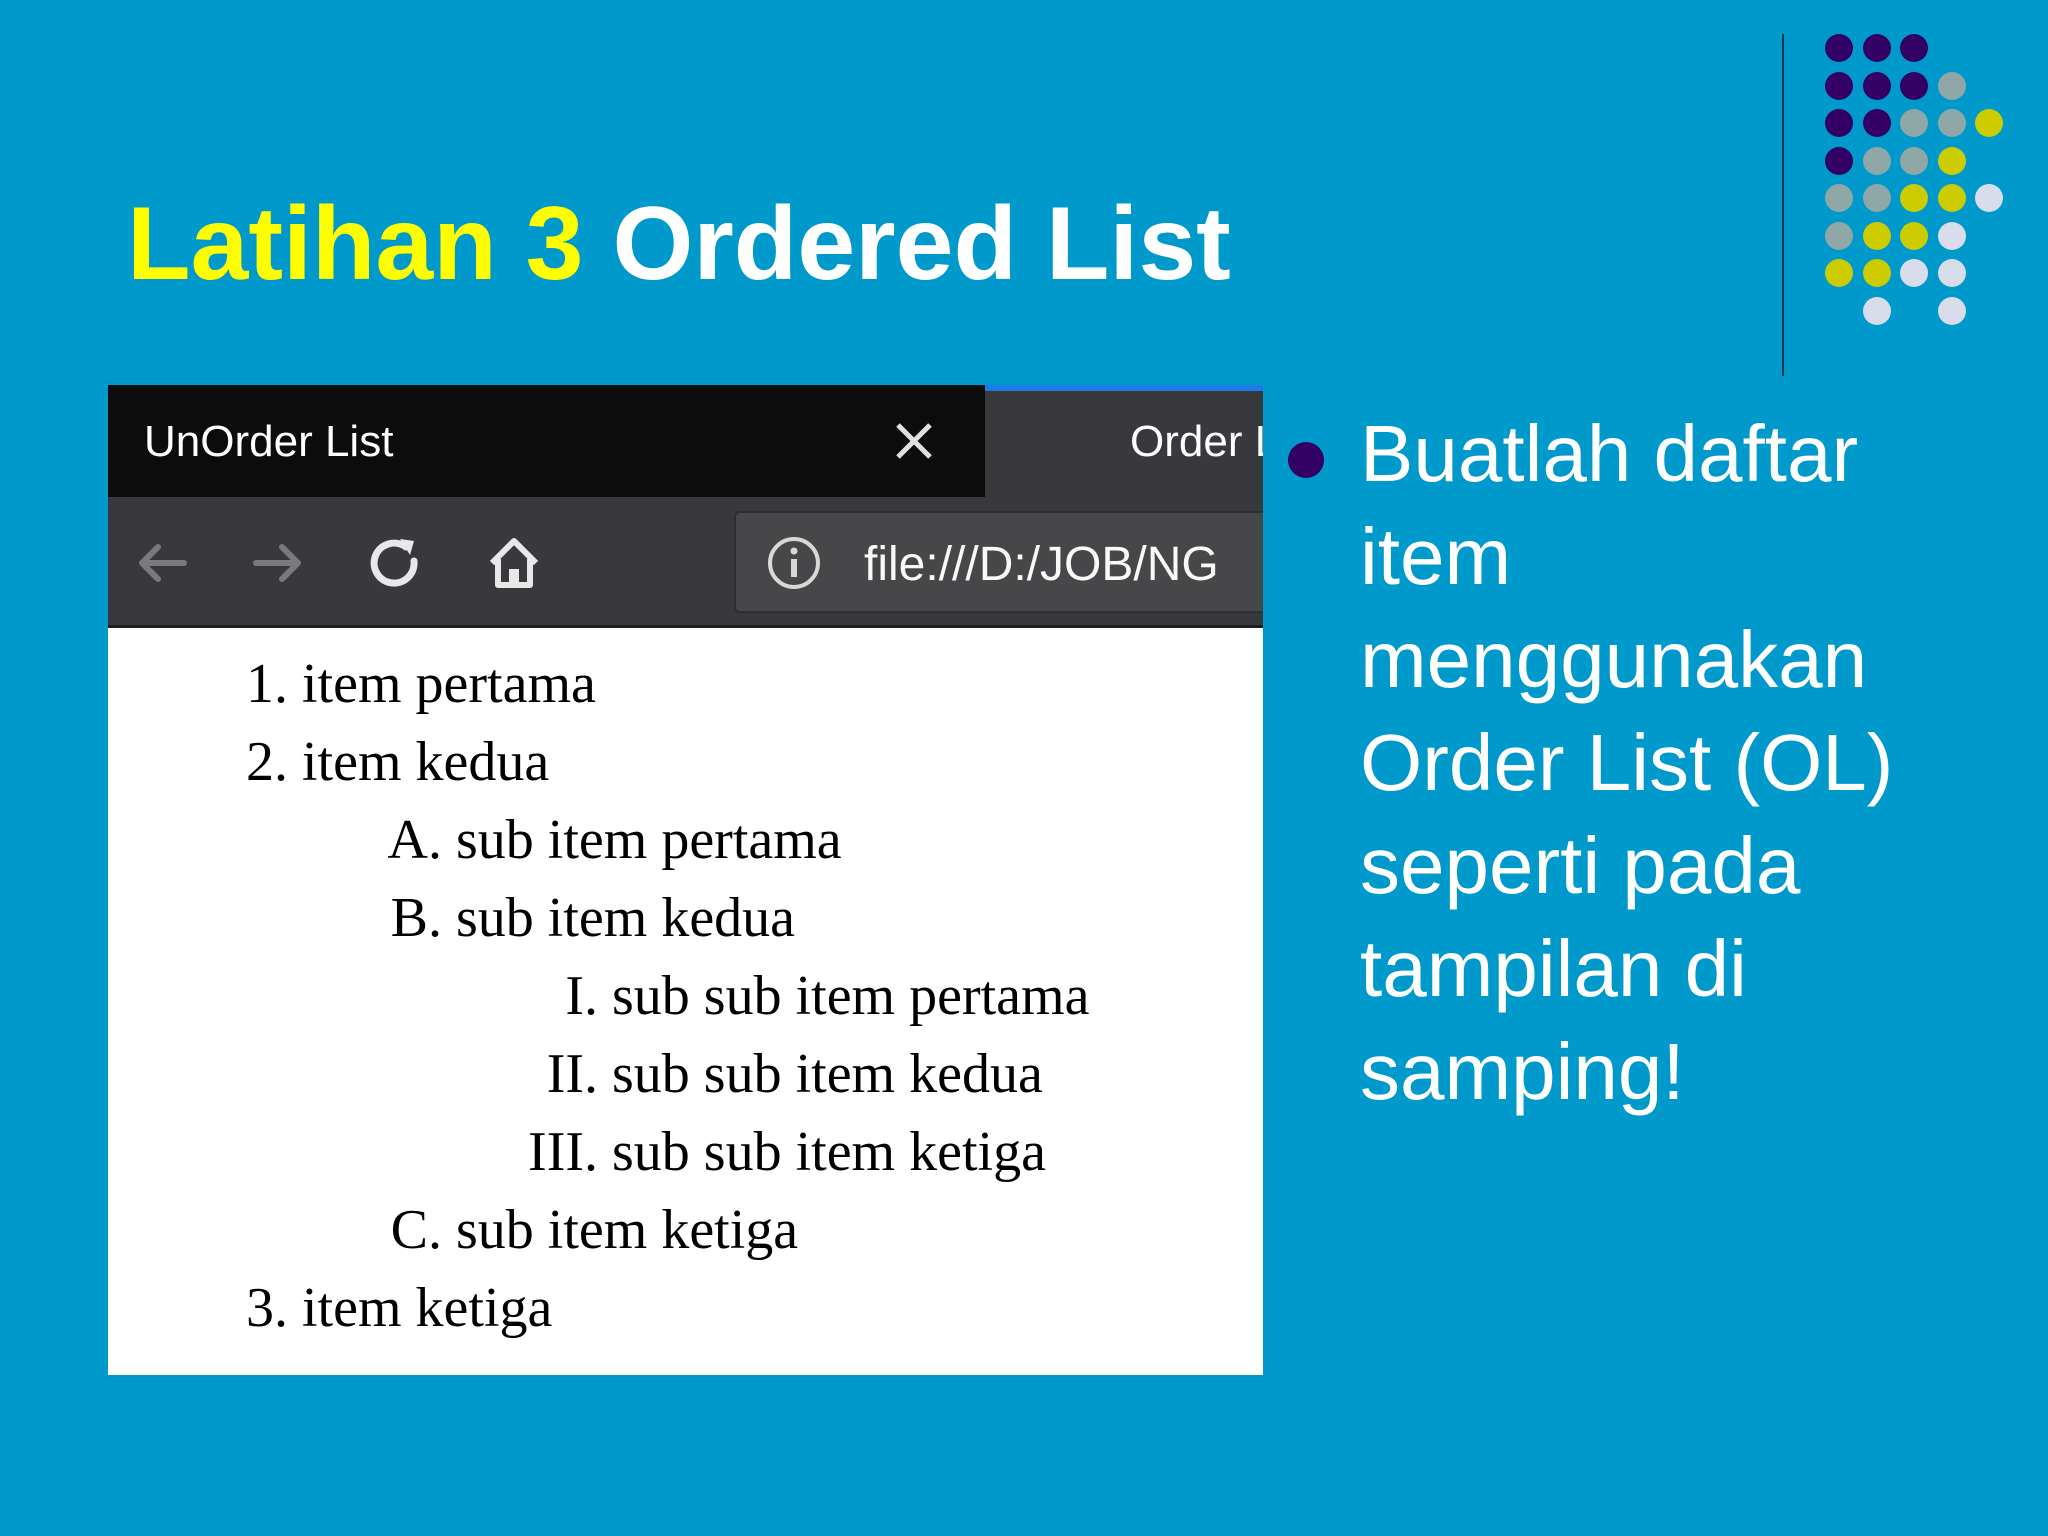  I want to click on reload-icon, so click(396, 563).